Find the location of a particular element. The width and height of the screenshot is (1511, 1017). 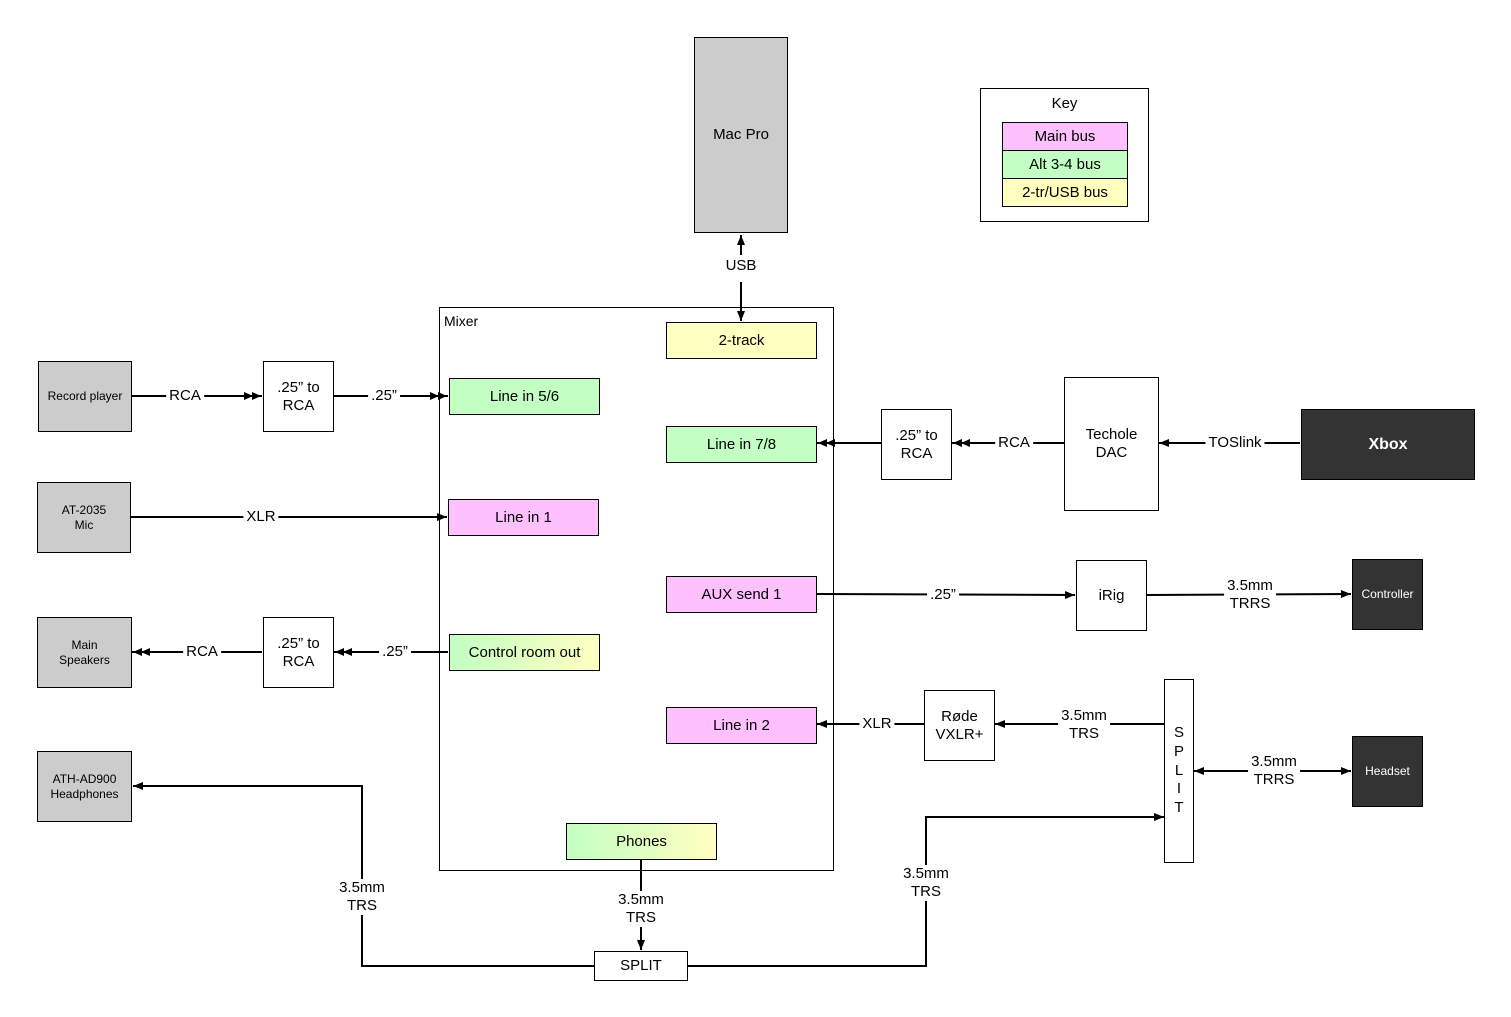

label-spk-quarter: .25” is located at coordinates (395, 652).